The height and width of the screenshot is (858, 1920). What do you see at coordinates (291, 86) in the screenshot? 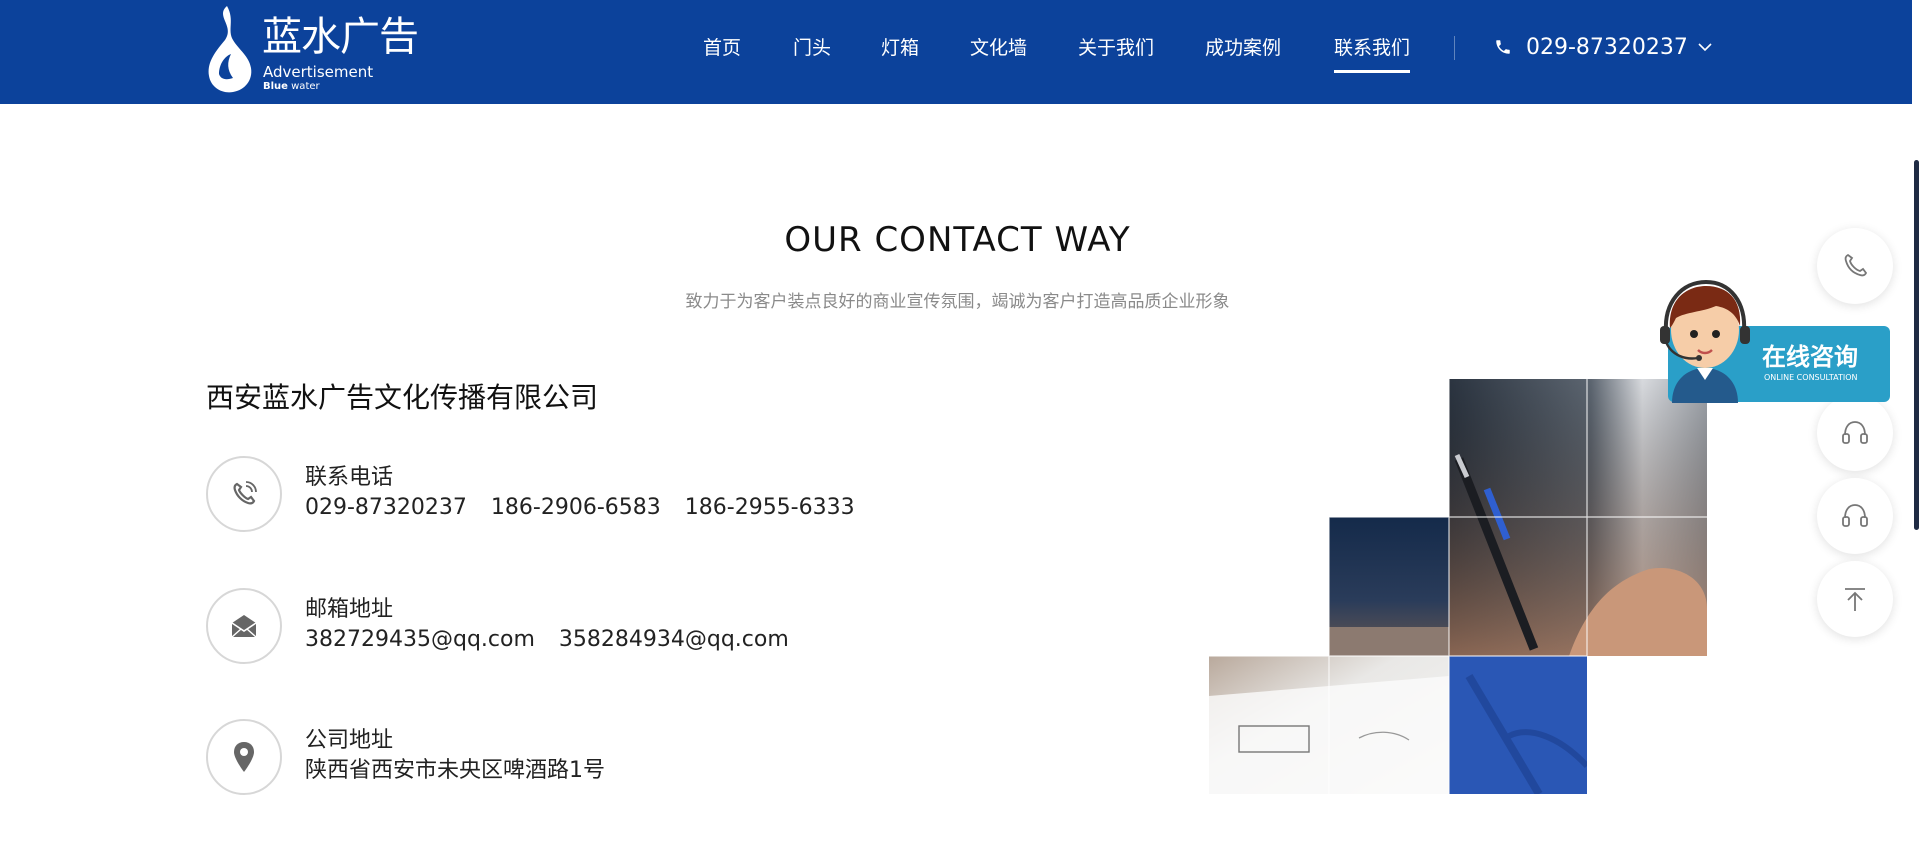
I see `logo-english-subtext: Blue water` at bounding box center [291, 86].